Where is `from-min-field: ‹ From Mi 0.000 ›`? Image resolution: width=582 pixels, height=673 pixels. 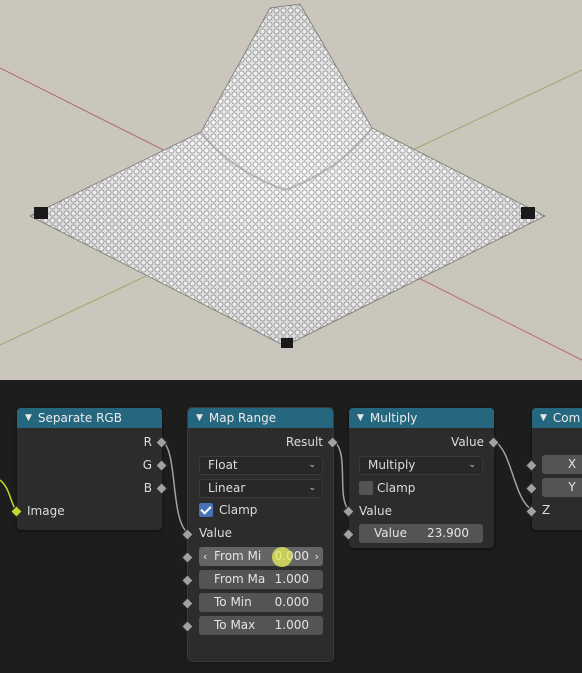 from-min-field: ‹ From Mi 0.000 › is located at coordinates (261, 556).